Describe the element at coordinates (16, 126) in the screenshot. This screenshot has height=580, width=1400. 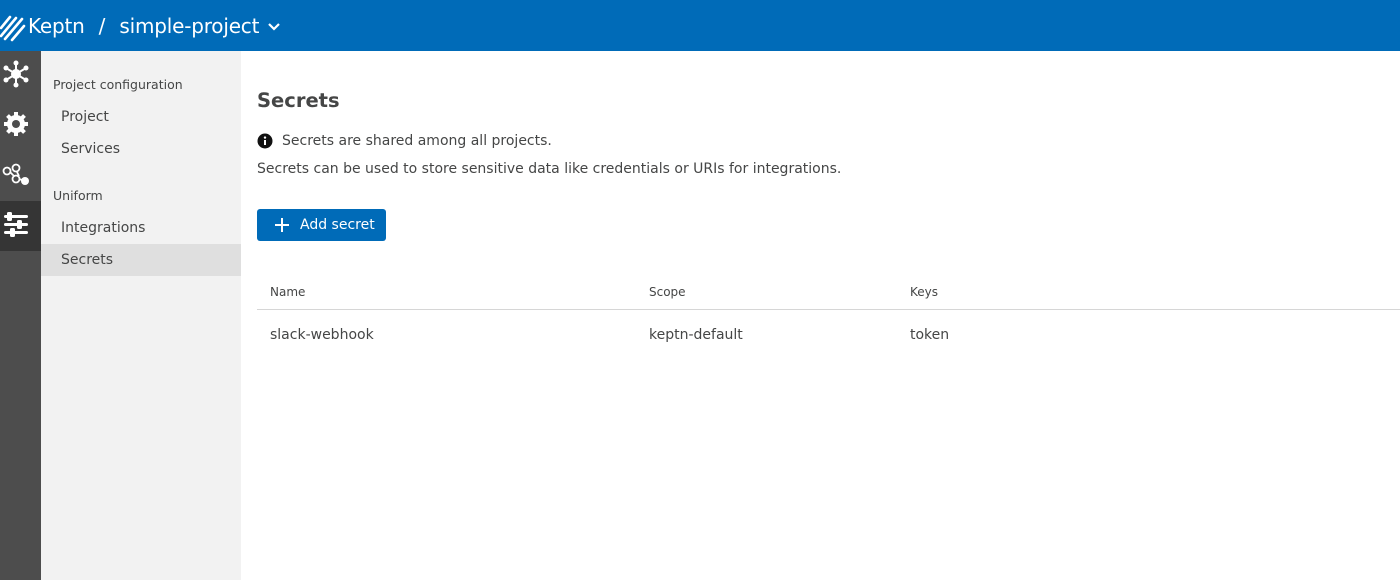
I see `gear-icon` at that location.